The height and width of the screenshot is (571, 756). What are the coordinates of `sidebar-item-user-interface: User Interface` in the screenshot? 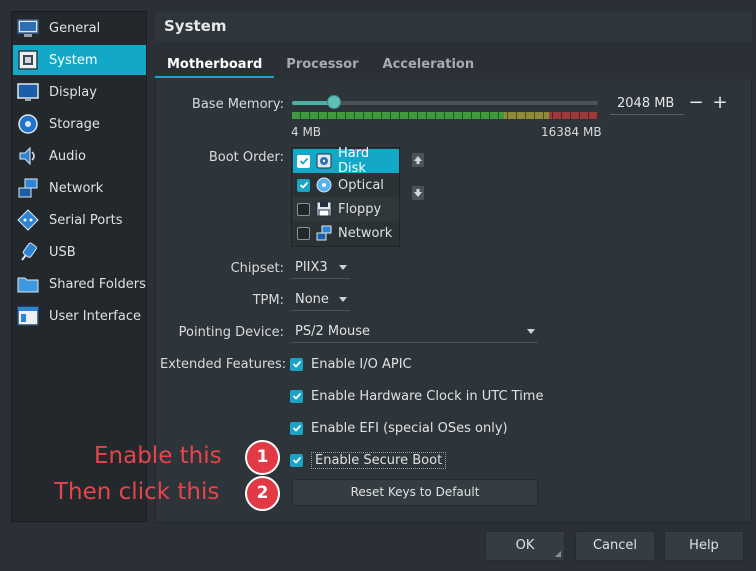 It's located at (79, 316).